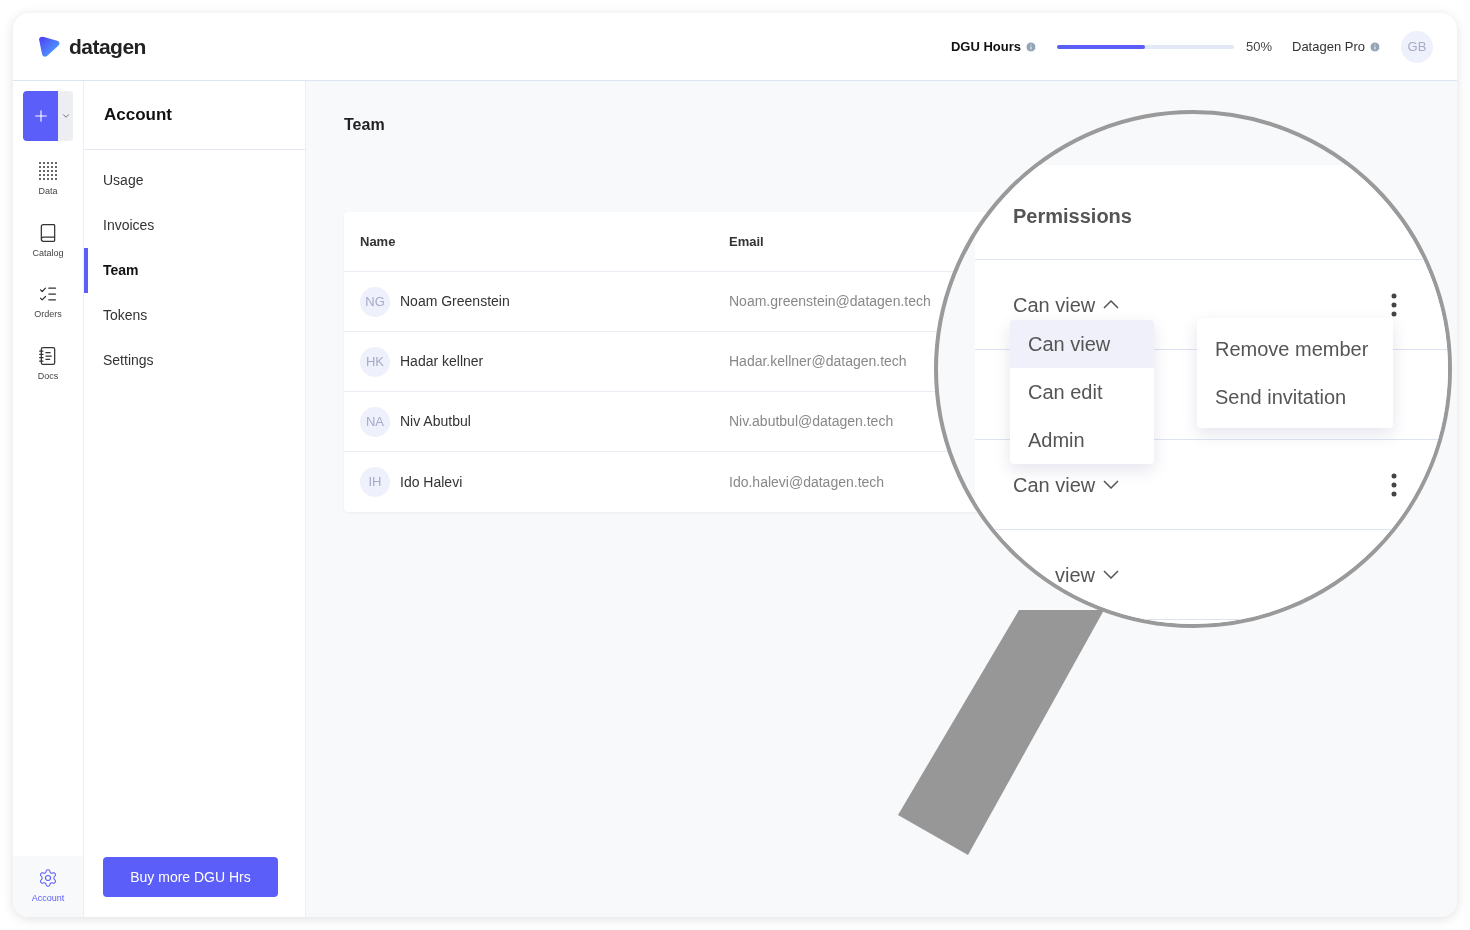 The width and height of the screenshot is (1470, 930). What do you see at coordinates (194, 225) in the screenshot?
I see `sidebar-item: Invoices` at bounding box center [194, 225].